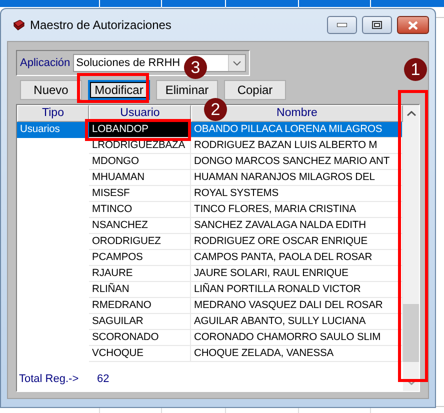 The height and width of the screenshot is (413, 444). Describe the element at coordinates (140, 338) in the screenshot. I see `table-cell: SCORONADO` at that location.